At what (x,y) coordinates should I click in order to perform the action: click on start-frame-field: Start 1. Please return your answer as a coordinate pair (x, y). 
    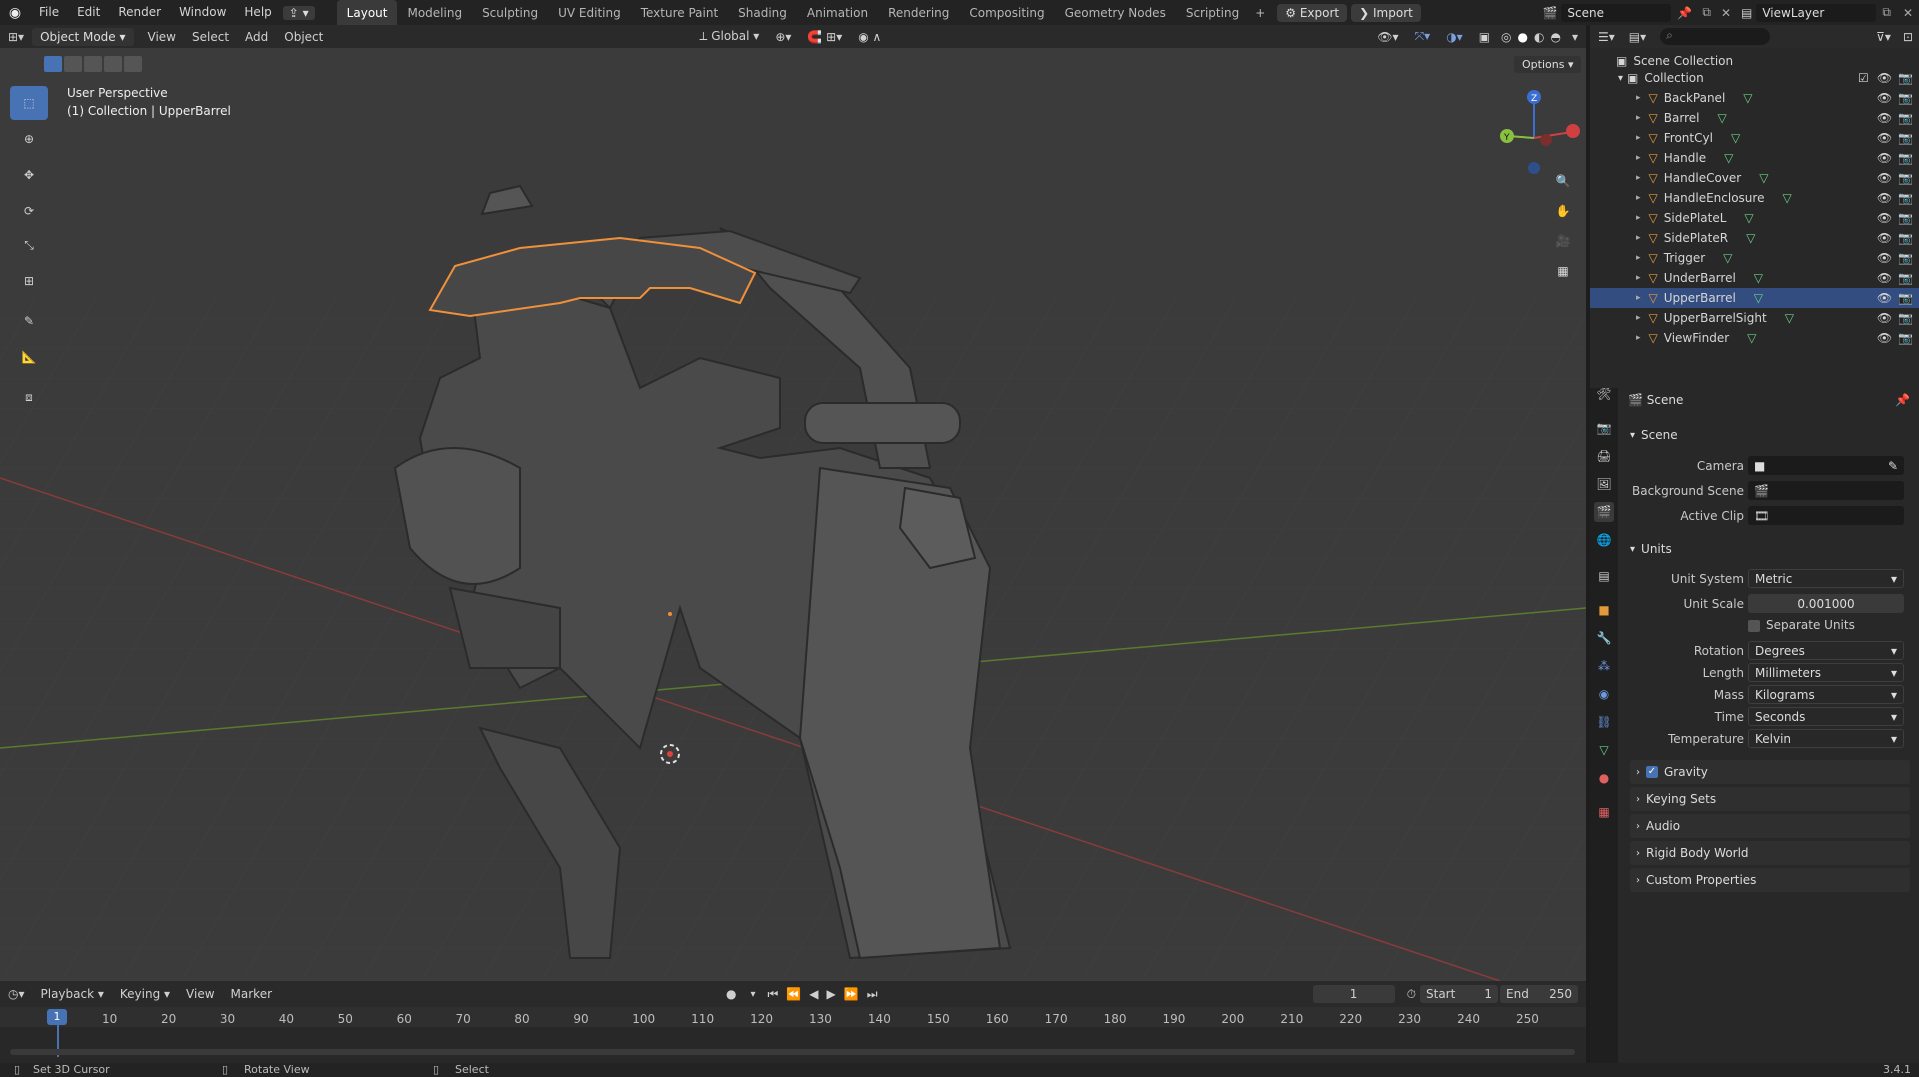
    Looking at the image, I should click on (1459, 994).